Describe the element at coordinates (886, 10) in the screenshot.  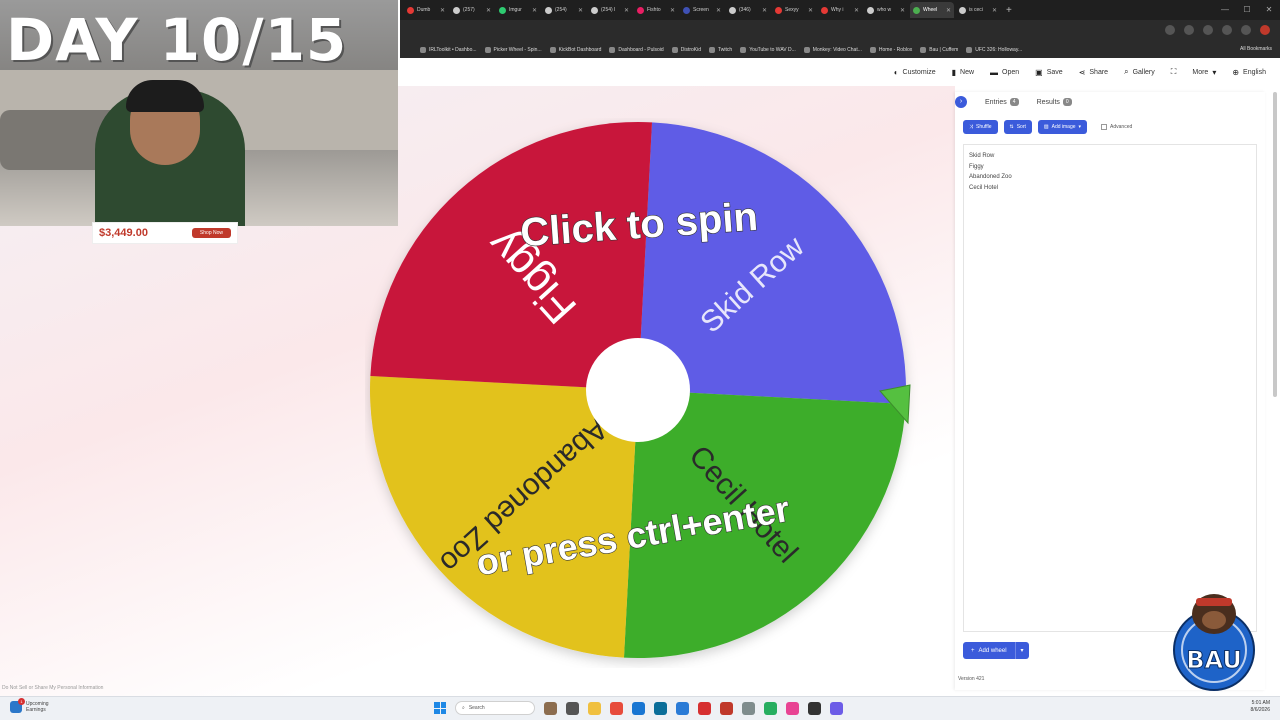
I see `browser-tab: who w ✕` at that location.